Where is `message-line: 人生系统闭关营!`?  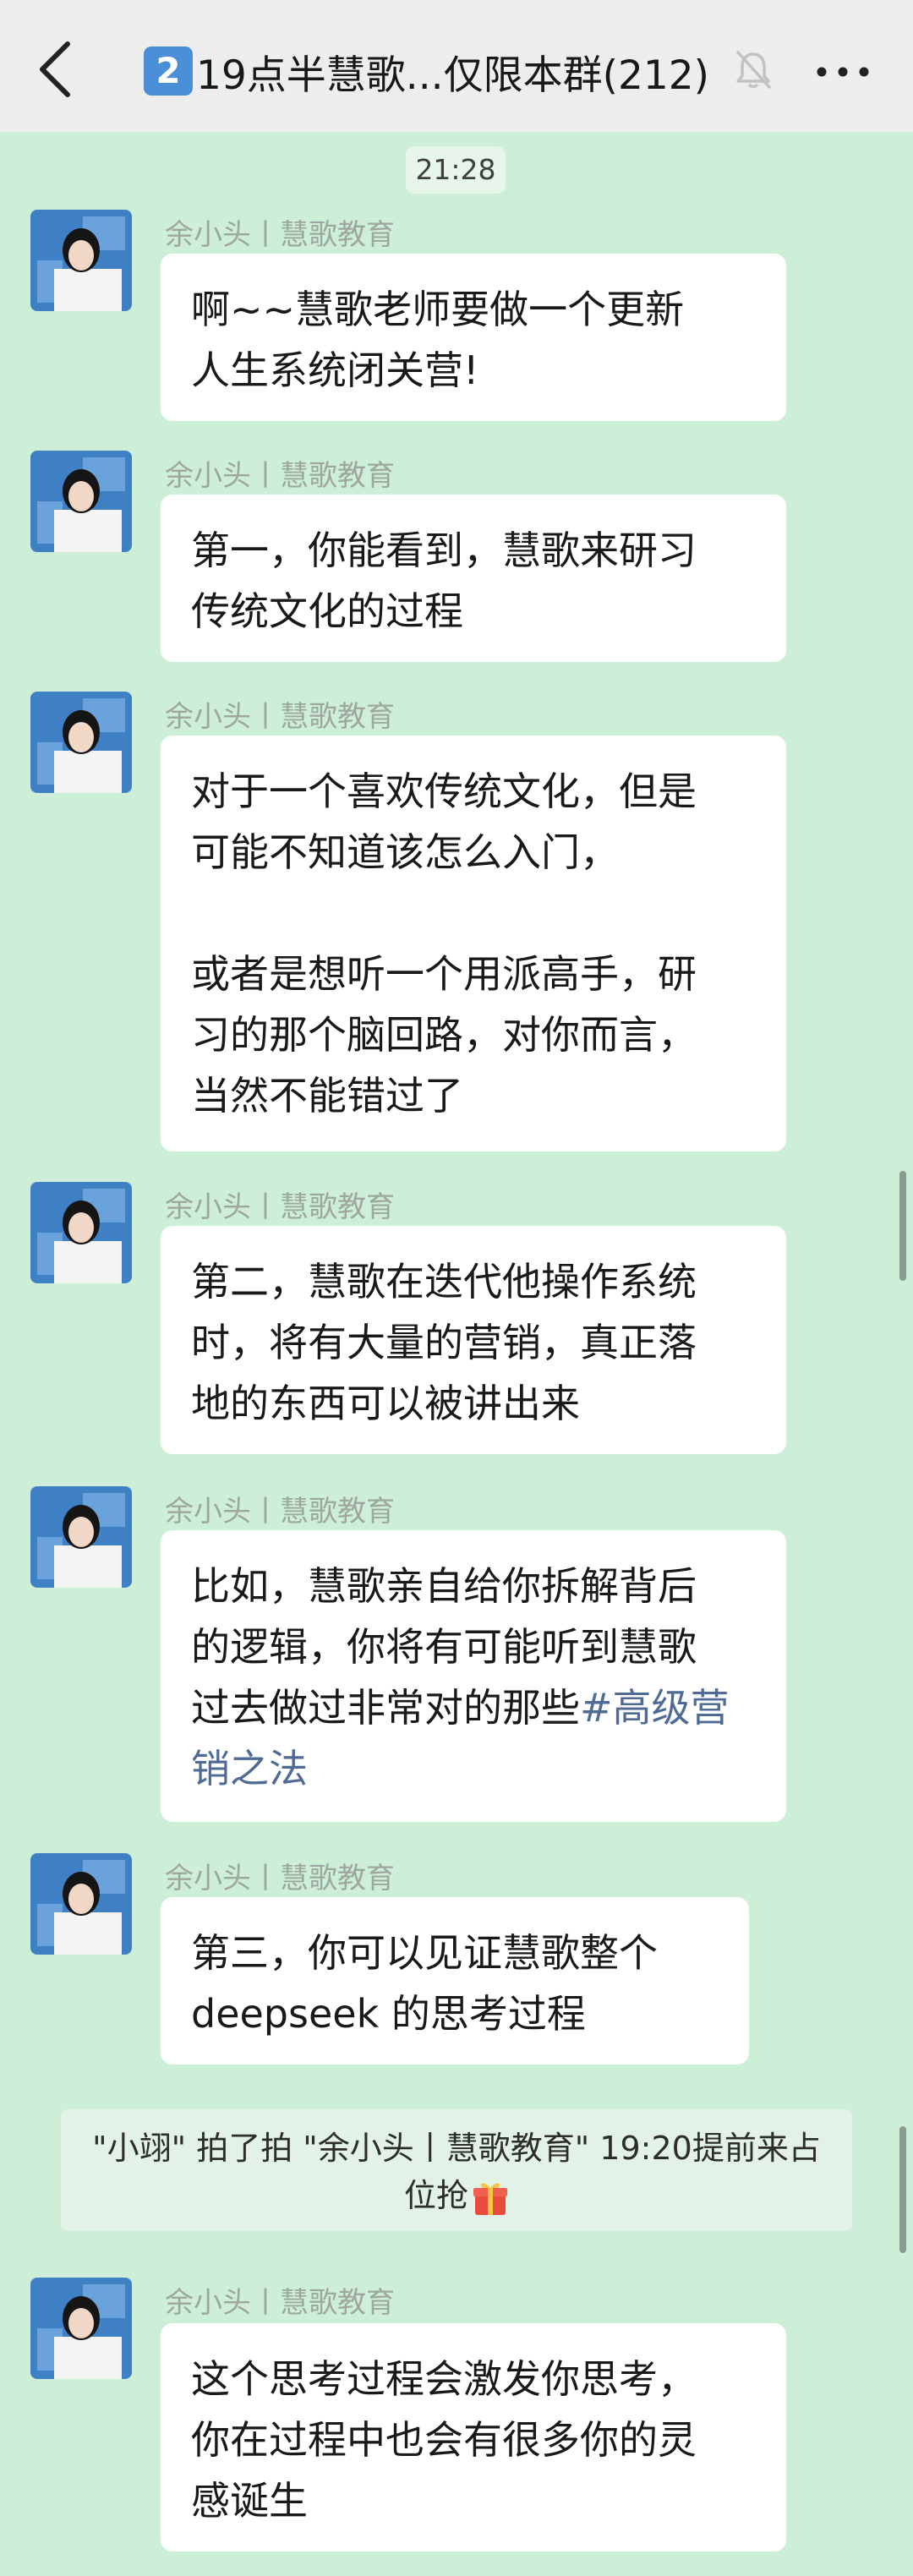
message-line: 人生系统闭关营! is located at coordinates (335, 370).